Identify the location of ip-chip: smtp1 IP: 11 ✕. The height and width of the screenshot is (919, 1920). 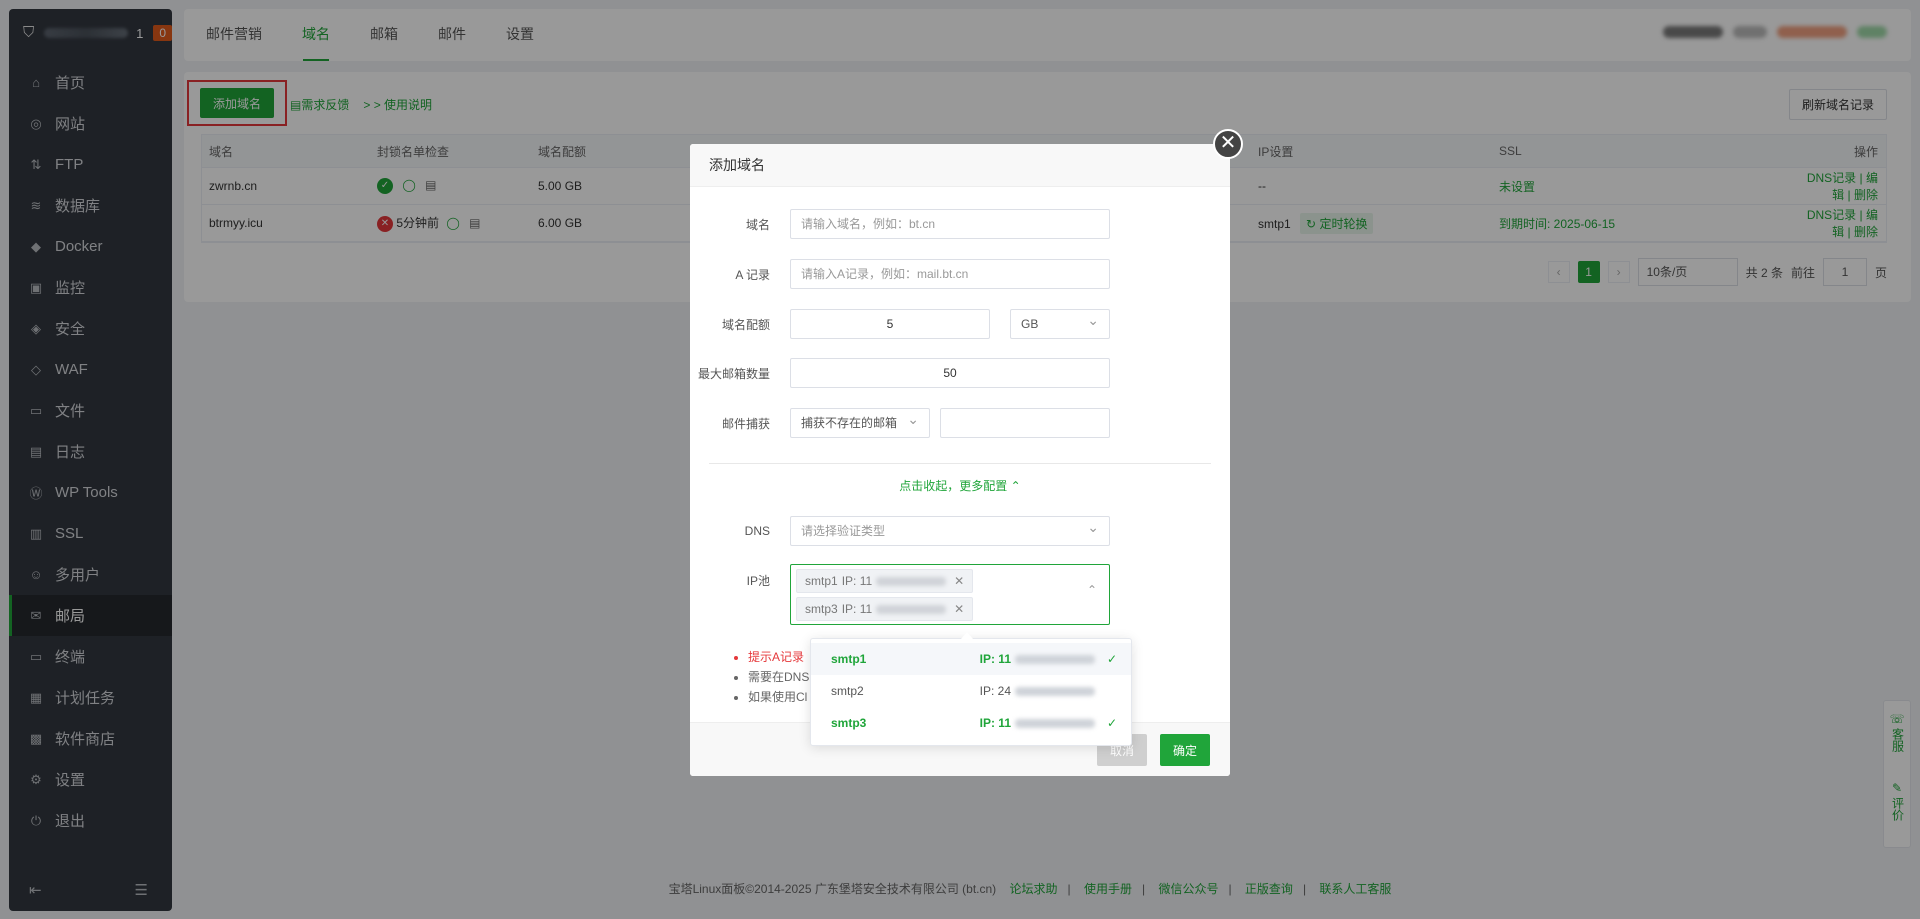
(885, 581).